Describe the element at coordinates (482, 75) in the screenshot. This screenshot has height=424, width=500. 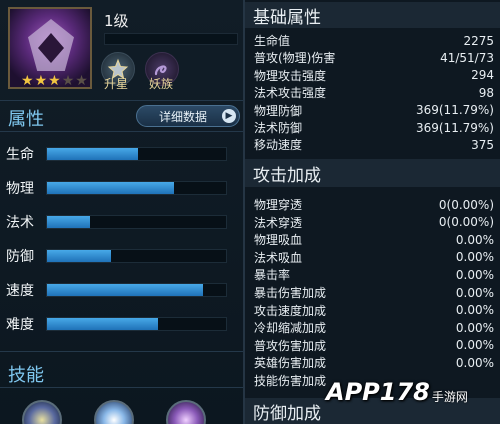
I see `stat-value: 294` at that location.